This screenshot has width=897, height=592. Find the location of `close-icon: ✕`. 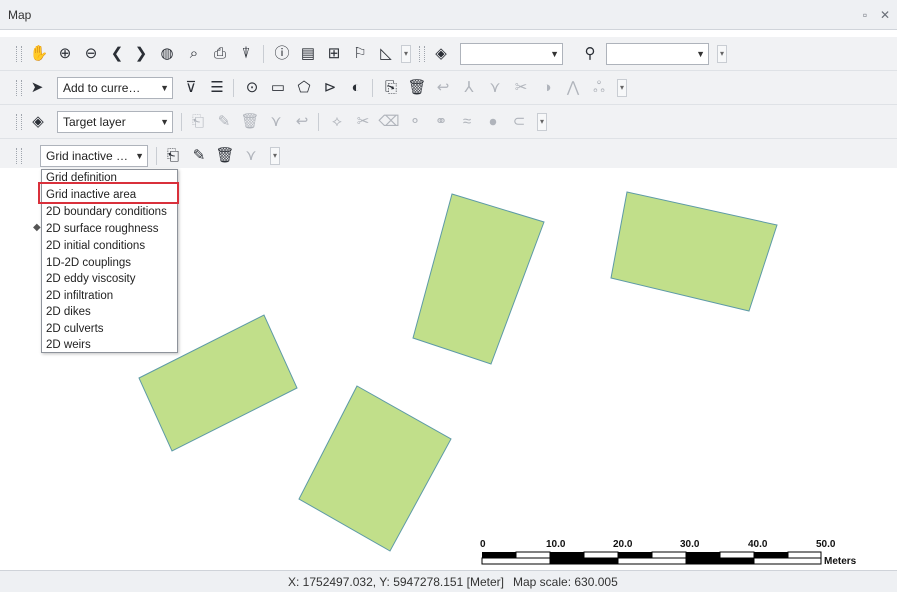

close-icon: ✕ is located at coordinates (885, 15).